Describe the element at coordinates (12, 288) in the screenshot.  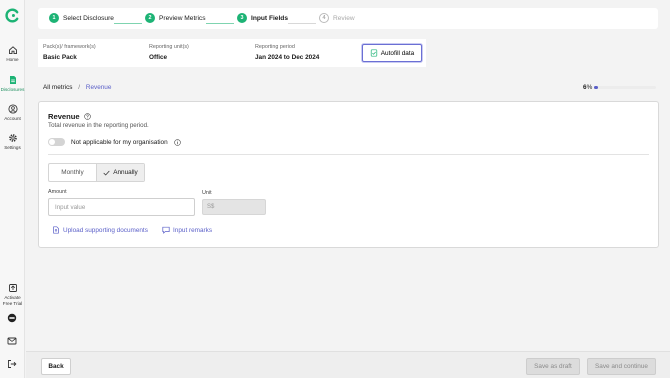
I see `gift-icon` at that location.